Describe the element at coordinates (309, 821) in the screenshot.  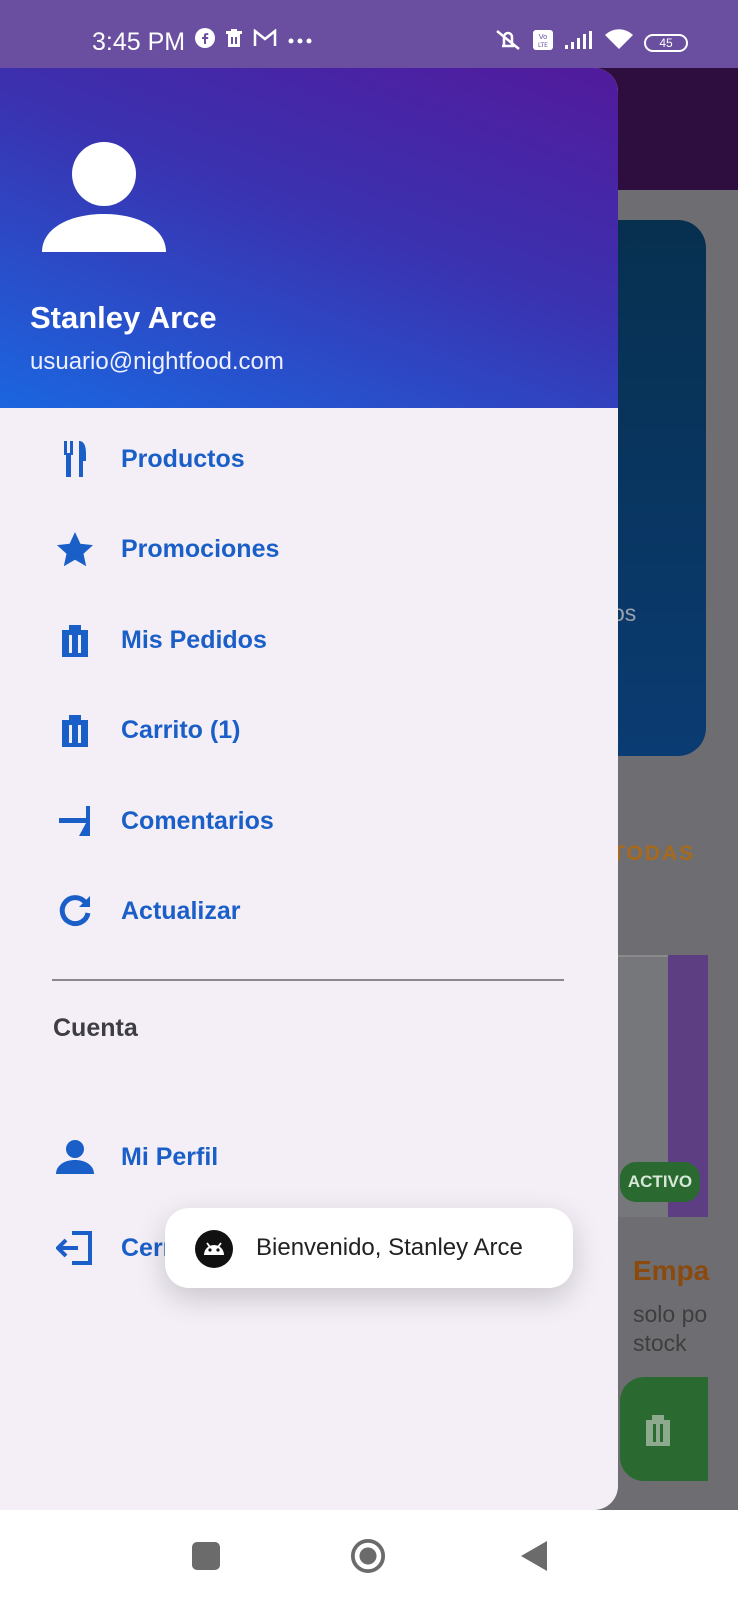
I see `menu-item-comentarios: Comentarios` at that location.